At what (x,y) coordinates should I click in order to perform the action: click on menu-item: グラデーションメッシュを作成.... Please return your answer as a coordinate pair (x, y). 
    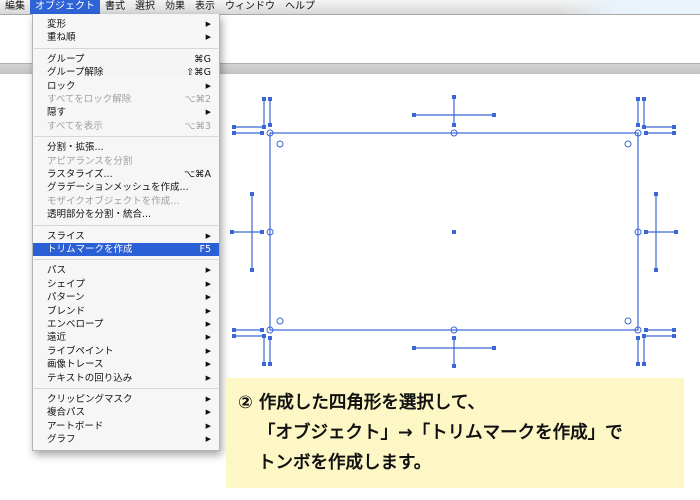
    Looking at the image, I should click on (126, 187).